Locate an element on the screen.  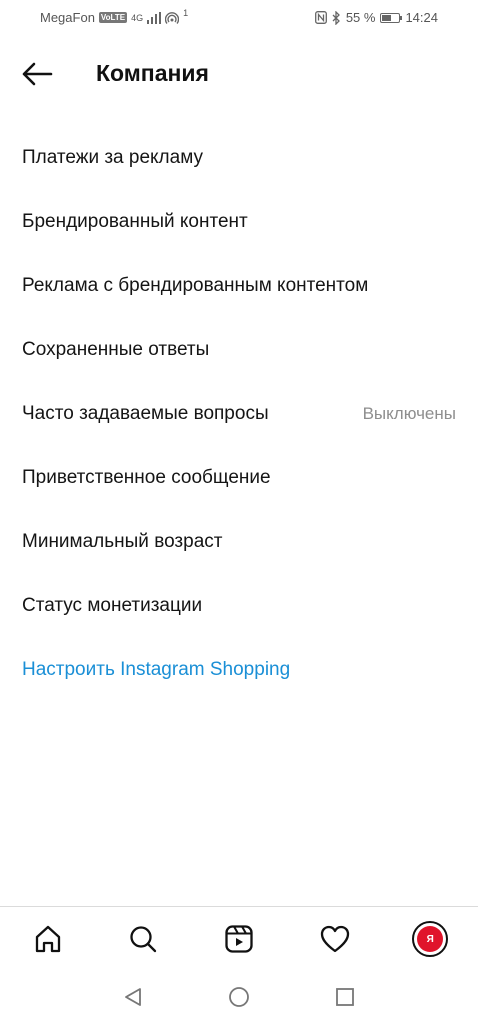
menu-item-label: Сохраненные ответы is located at coordinates (116, 349).